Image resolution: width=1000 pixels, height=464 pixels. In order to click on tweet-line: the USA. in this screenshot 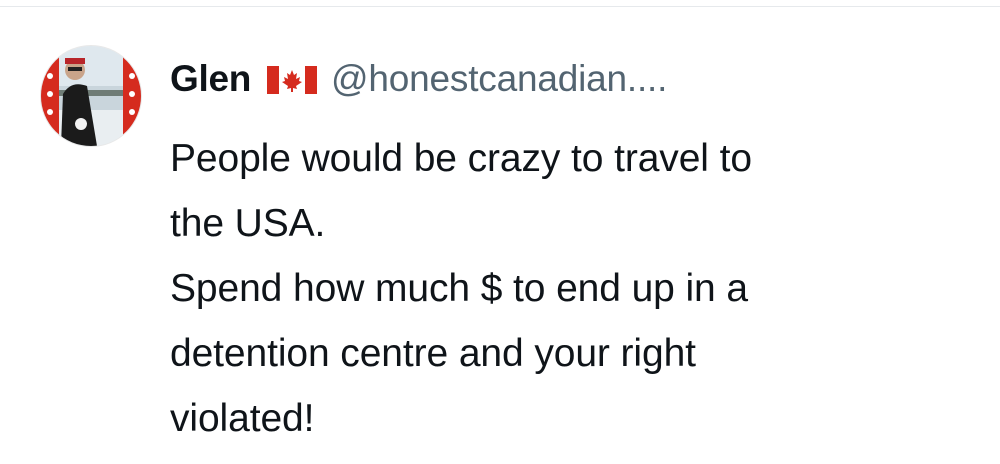, I will do `click(248, 223)`.